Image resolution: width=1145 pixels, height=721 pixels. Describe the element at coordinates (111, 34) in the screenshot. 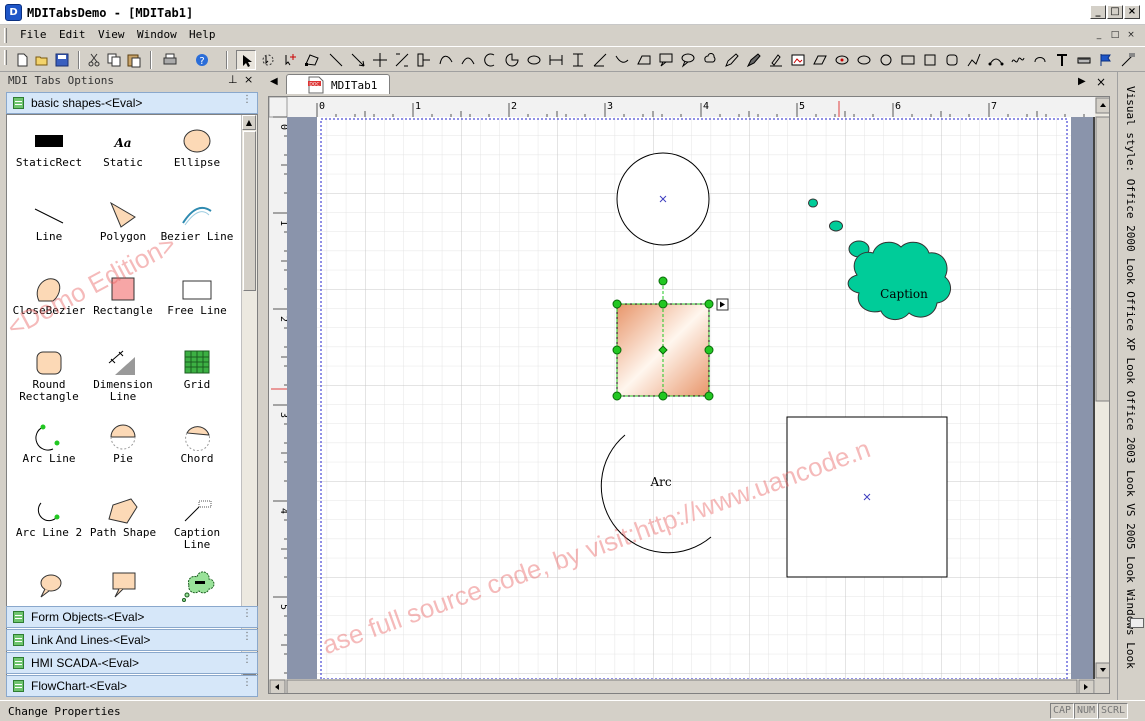

I see `menu-view: View` at that location.